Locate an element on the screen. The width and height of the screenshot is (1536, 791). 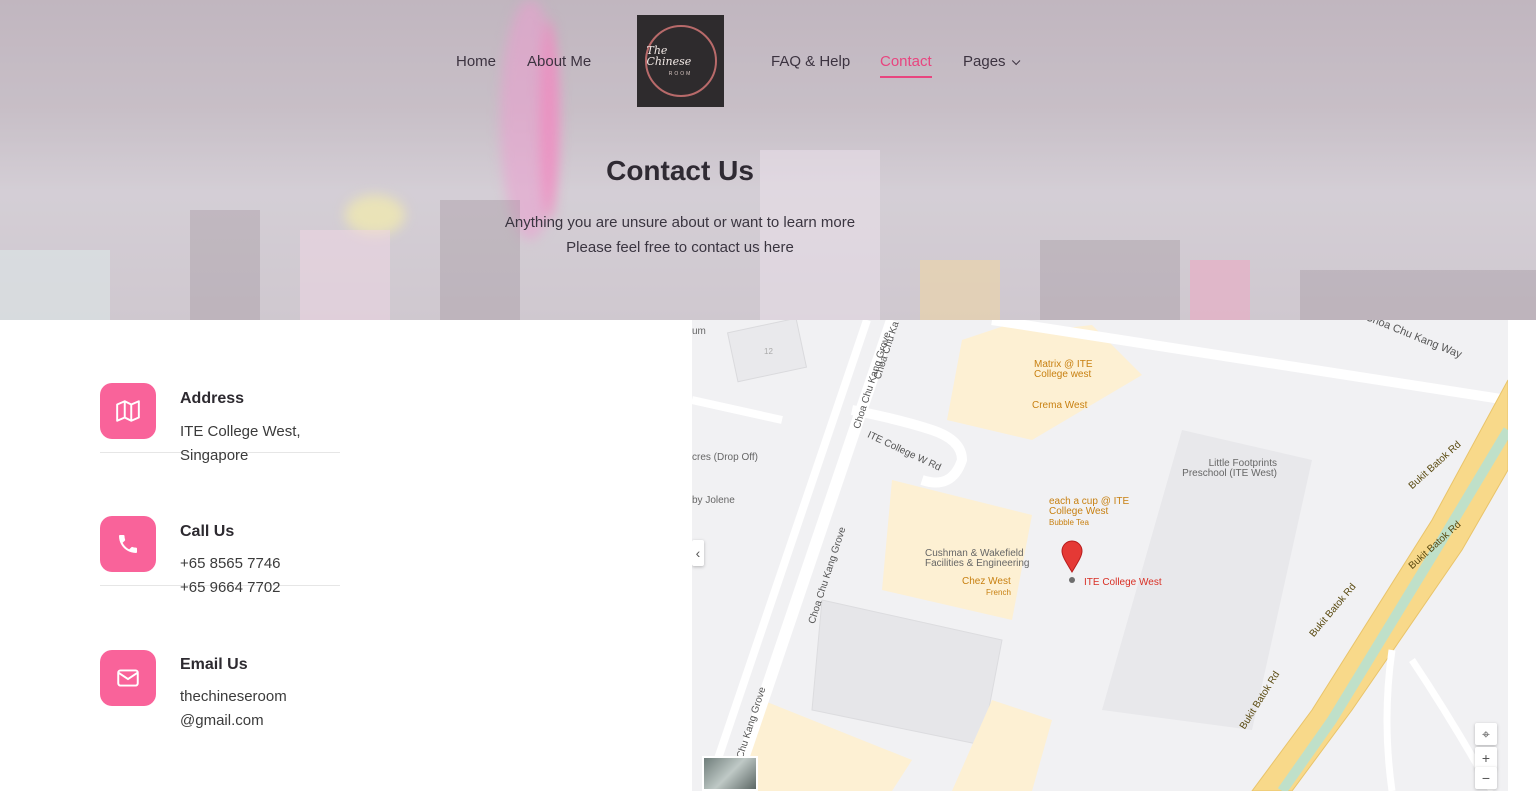
map-place-label: each a cup @ ITE College West is located at coordinates (1094, 507).